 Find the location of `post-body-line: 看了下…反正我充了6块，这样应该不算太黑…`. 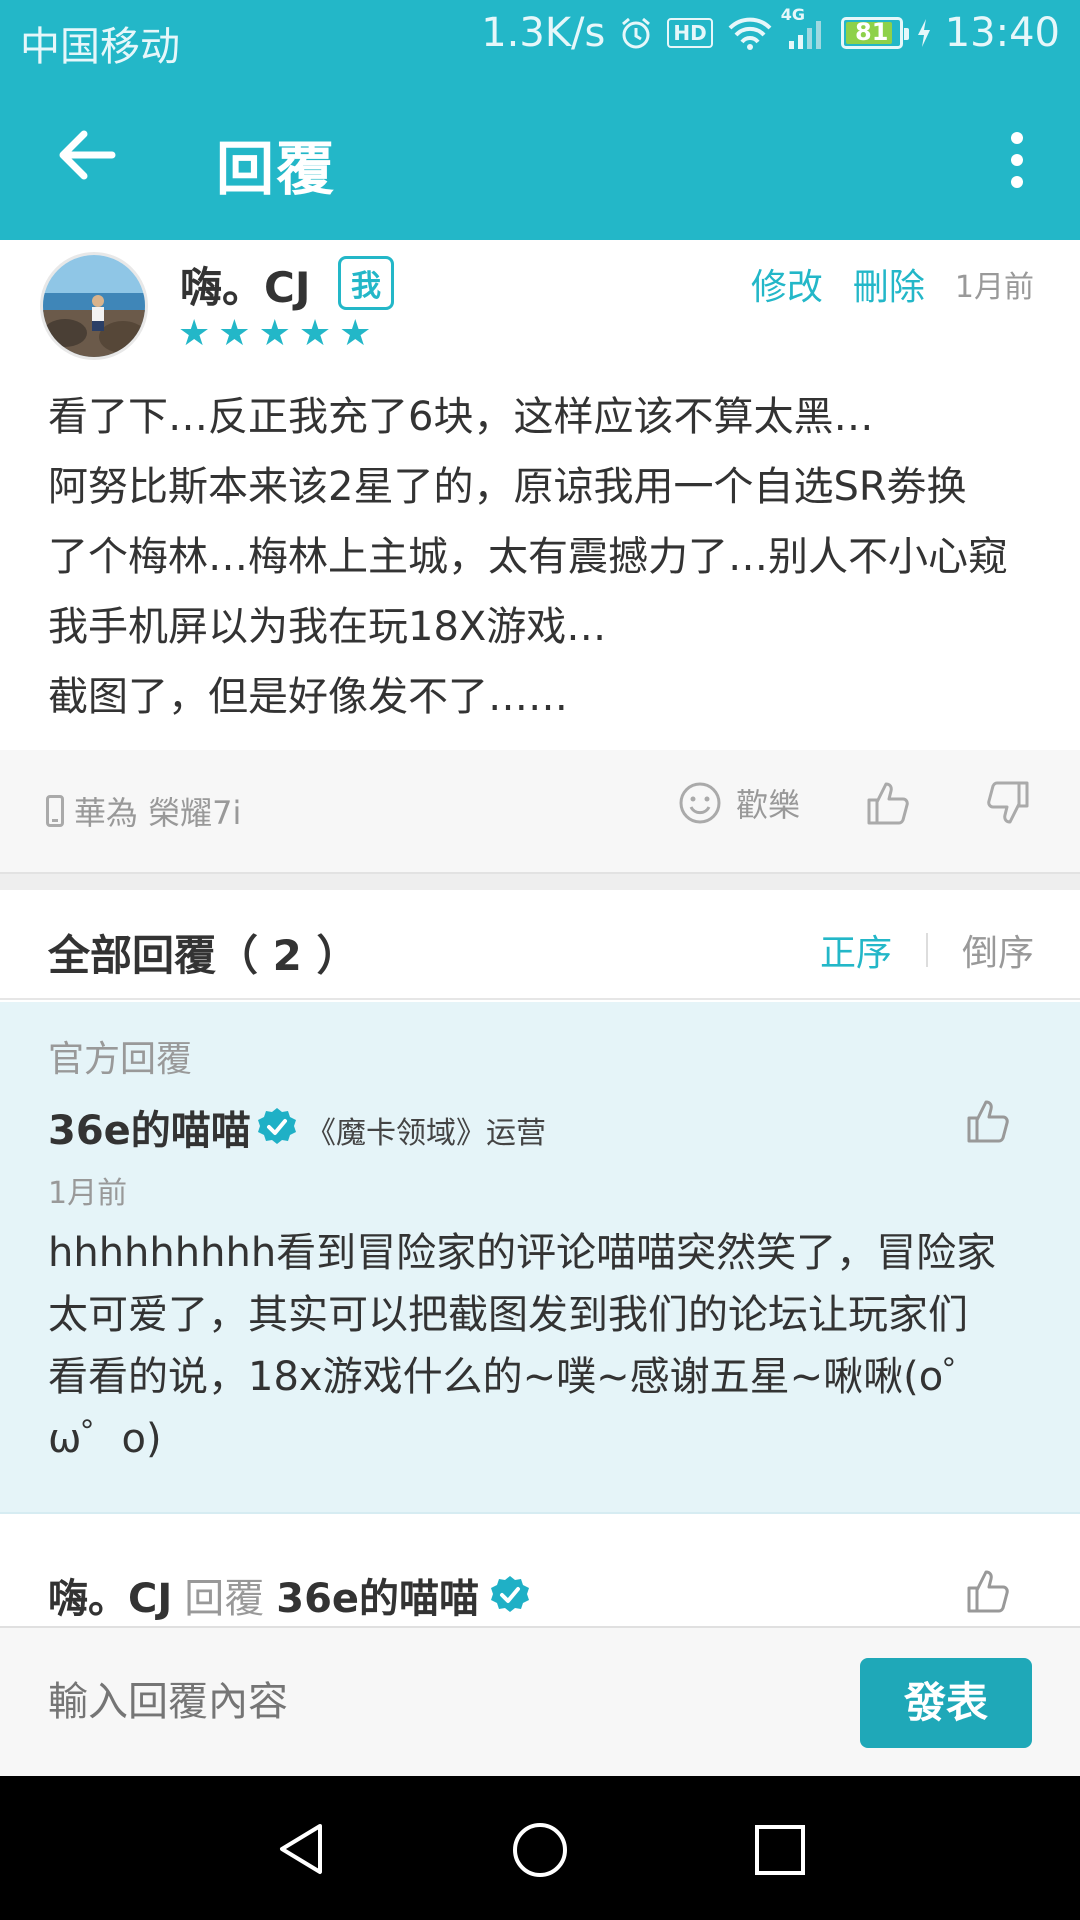

post-body-line: 看了下…反正我充了6块，这样应该不算太黑… is located at coordinates (461, 417).